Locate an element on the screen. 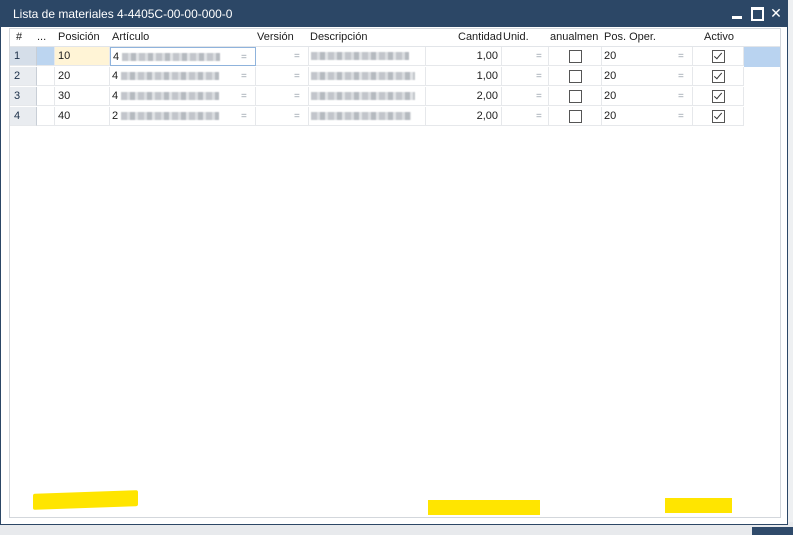  row-number: 2 is located at coordinates (23, 76).